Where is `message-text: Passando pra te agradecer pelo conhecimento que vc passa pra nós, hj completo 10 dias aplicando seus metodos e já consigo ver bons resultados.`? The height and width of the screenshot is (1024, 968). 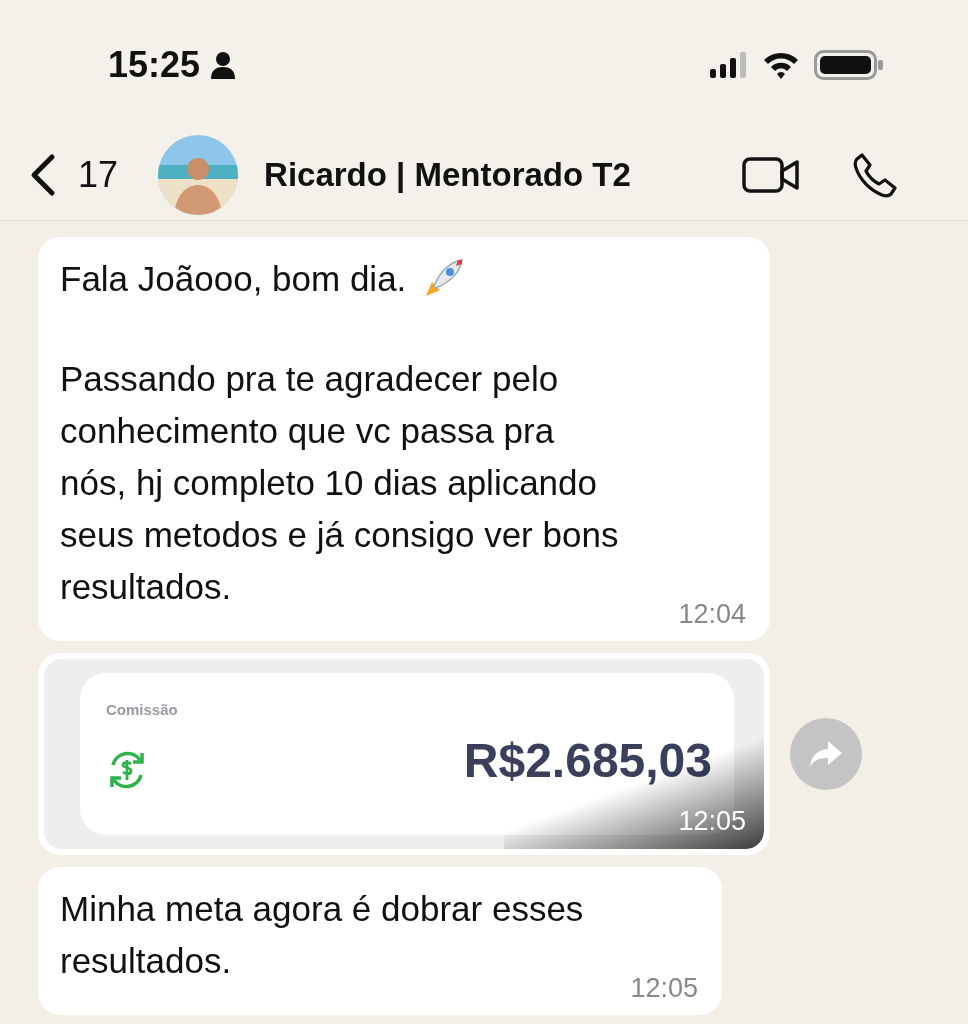 message-text: Passando pra te agradecer pelo conhecimento que vc passa pra nós, hj completo 10 dias aplicando seus metodos e já consigo ver bons resultados. is located at coordinates (340, 483).